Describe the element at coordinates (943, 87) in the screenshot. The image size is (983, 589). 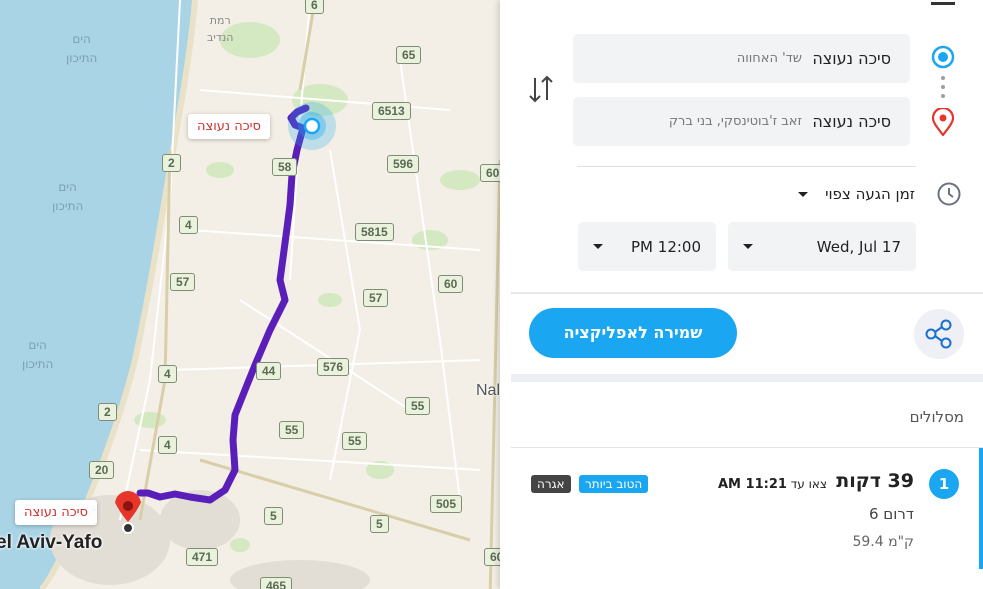
I see `connector-dots` at that location.